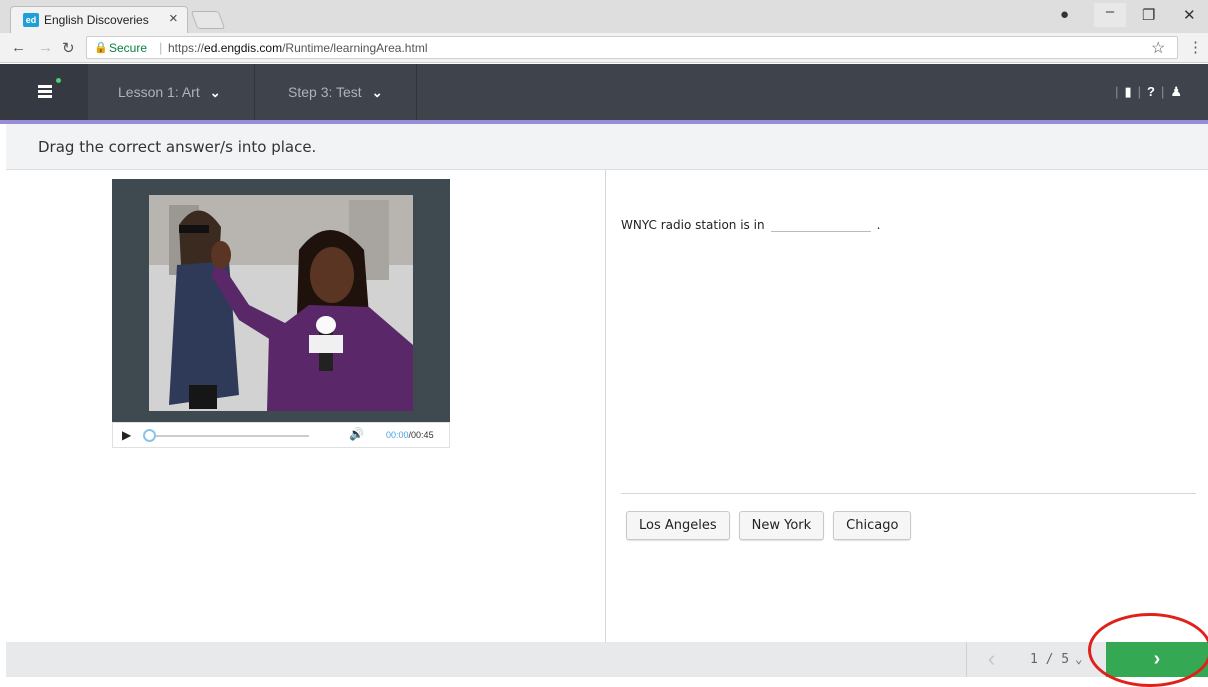 The width and height of the screenshot is (1208, 687). What do you see at coordinates (604, 16) in the screenshot?
I see `browser-tab-bar: ed English Discoveries × ● – ❐ ✕` at bounding box center [604, 16].